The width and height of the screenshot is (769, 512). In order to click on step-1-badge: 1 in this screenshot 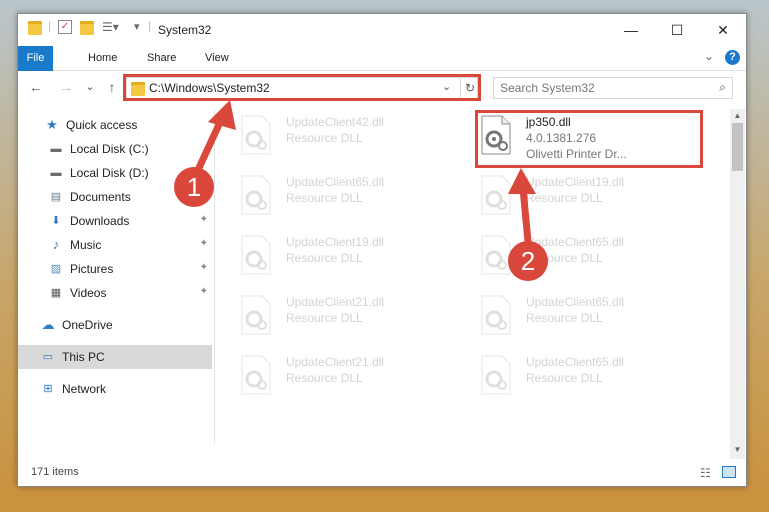, I will do `click(194, 187)`.